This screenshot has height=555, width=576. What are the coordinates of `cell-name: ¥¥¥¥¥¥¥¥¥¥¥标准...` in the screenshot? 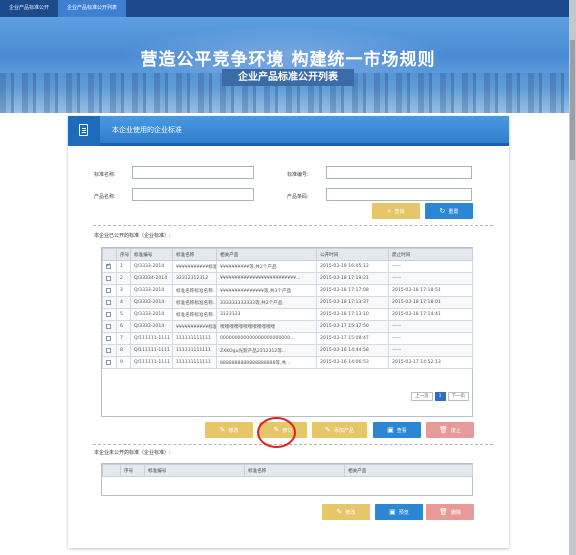 It's located at (194, 266).